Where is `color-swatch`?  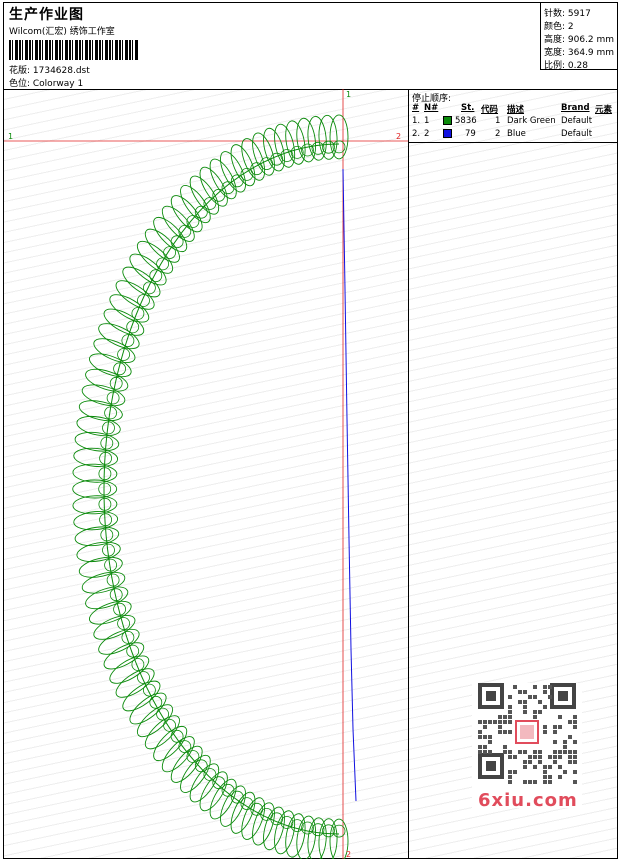 color-swatch is located at coordinates (447, 133).